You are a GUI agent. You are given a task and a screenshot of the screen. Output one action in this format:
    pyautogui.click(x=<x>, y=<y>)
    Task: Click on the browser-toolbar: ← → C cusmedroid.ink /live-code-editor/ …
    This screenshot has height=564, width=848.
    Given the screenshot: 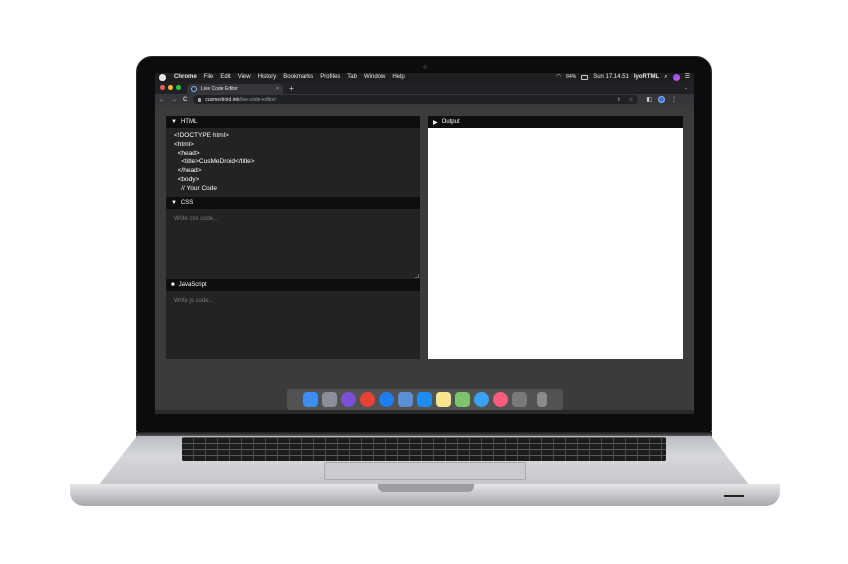 What is the action you would take?
    pyautogui.click(x=424, y=99)
    